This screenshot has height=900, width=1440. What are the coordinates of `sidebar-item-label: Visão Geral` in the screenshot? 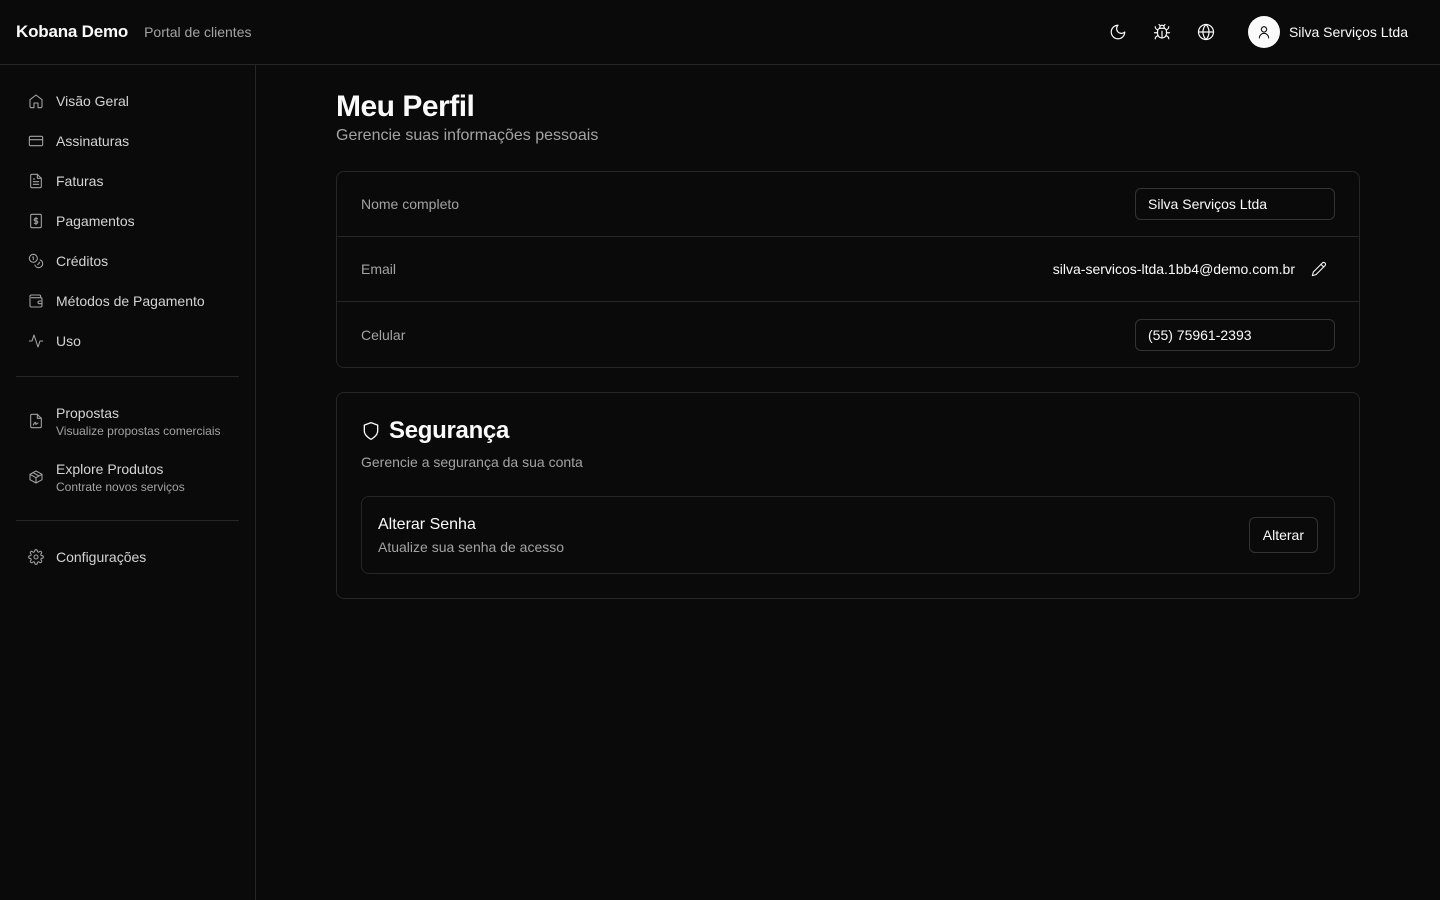 It's located at (92, 101).